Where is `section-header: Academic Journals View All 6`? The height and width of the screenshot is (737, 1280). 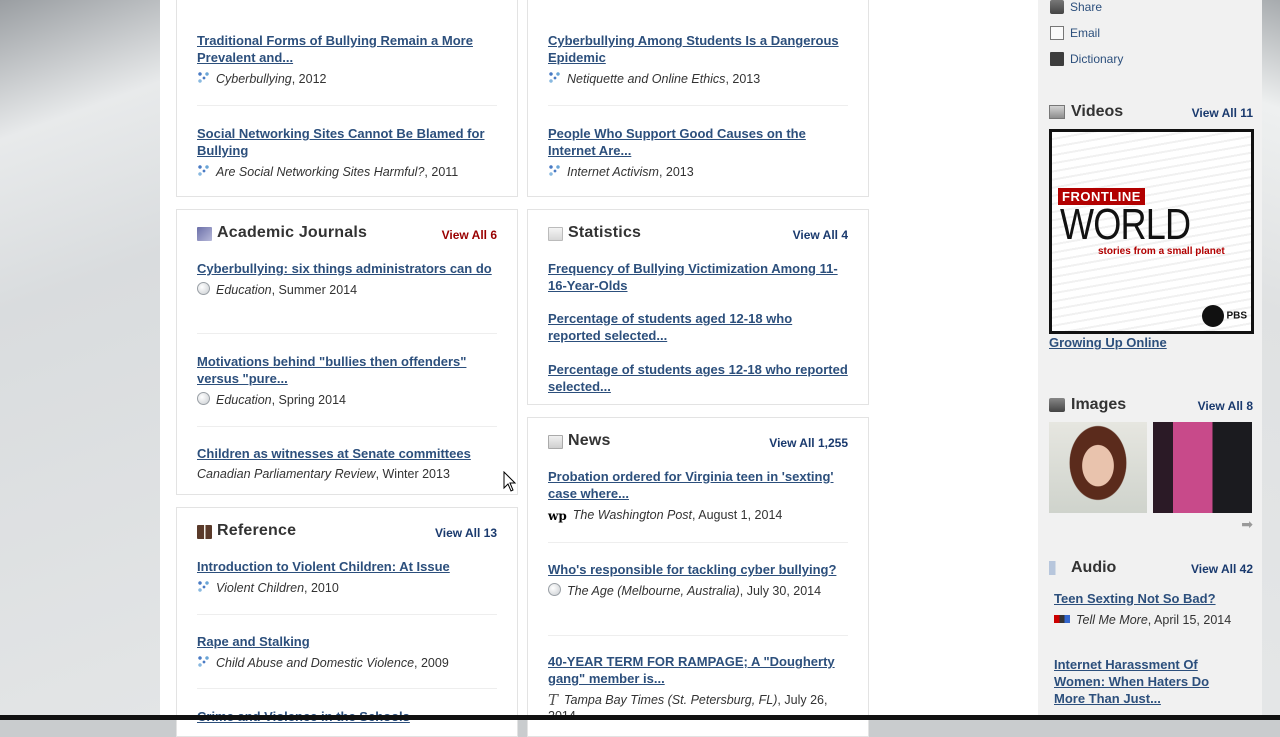 section-header: Academic Journals View All 6 is located at coordinates (347, 234).